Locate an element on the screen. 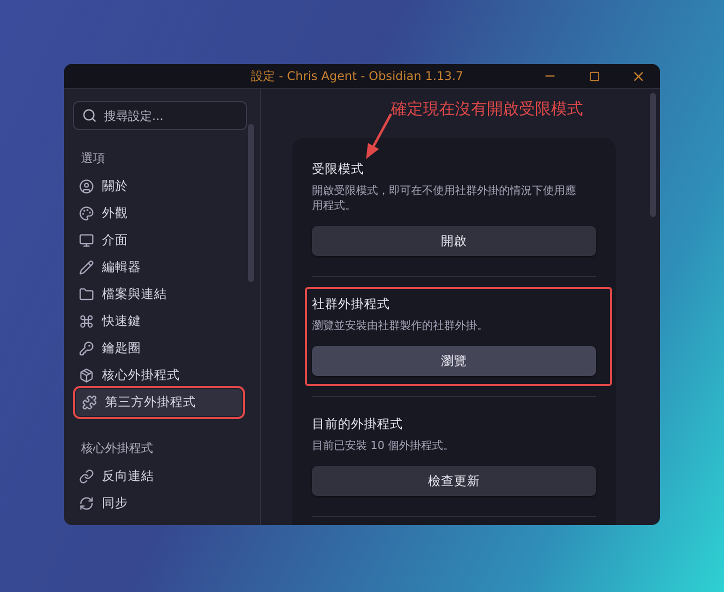  sidebar-heading: 核心外掛程式 is located at coordinates (117, 448).